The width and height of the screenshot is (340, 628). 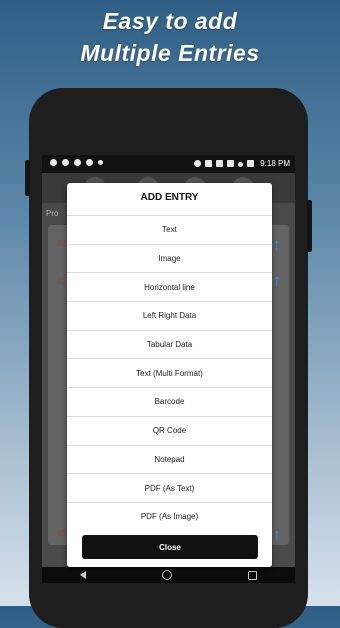 What do you see at coordinates (62, 243) in the screenshot?
I see `row-number: 01` at bounding box center [62, 243].